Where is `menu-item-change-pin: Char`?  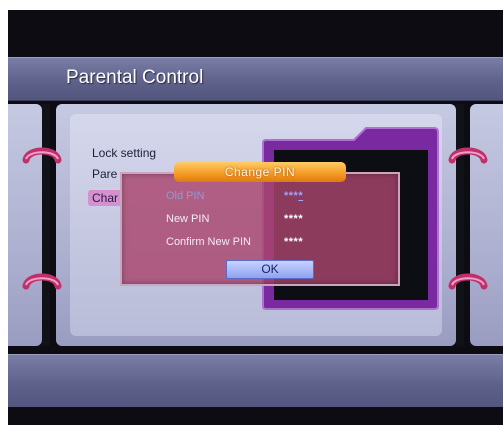
menu-item-change-pin: Char is located at coordinates (105, 198).